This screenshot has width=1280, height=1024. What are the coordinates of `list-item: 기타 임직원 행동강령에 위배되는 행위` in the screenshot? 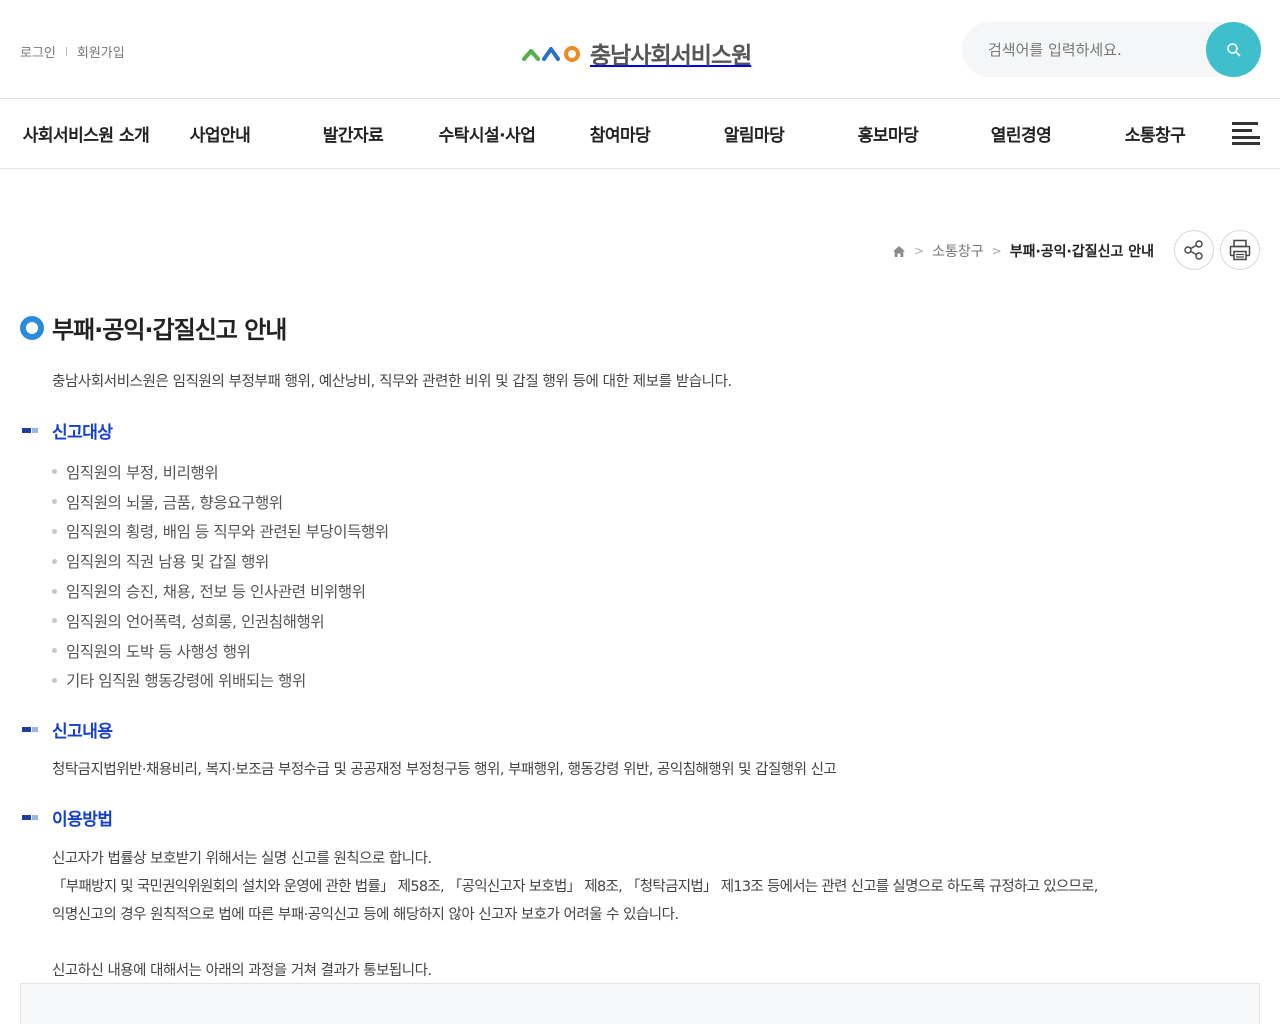 It's located at (220, 681).